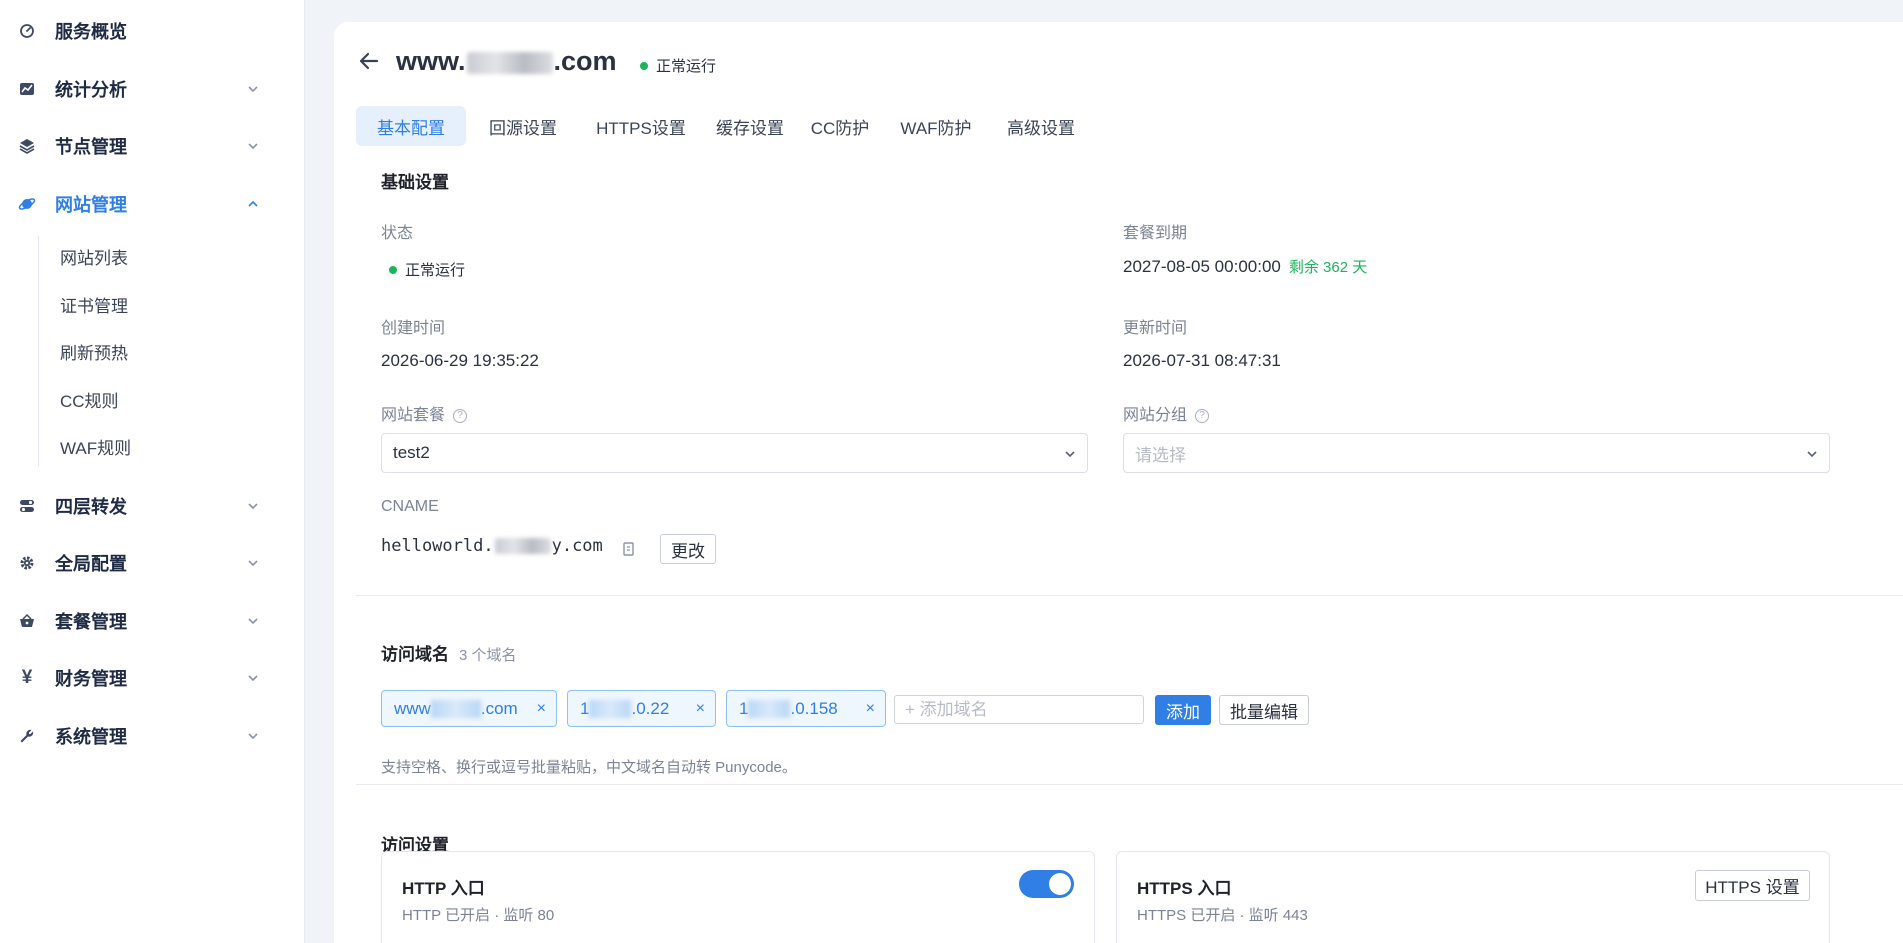 The width and height of the screenshot is (1903, 943). I want to click on nav-item-websites: 网站管理, so click(152, 204).